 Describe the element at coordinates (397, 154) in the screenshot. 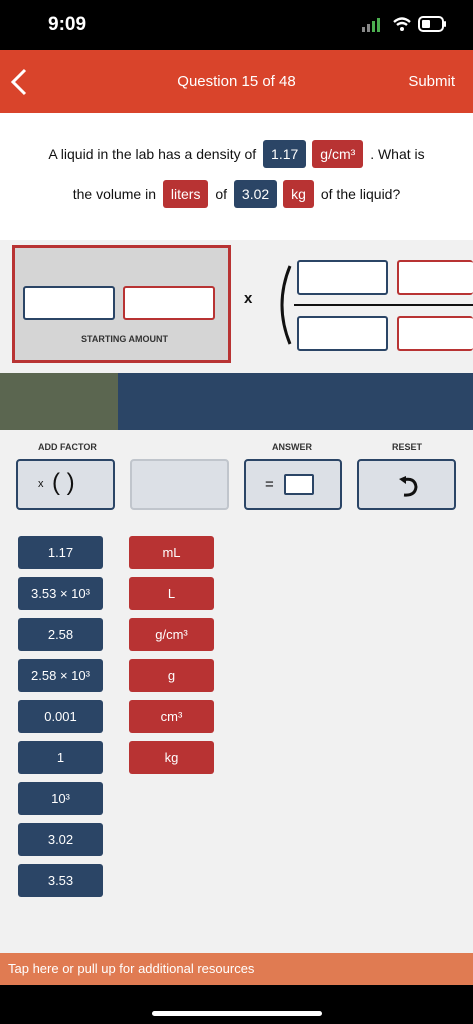

I see `question-text: . What is` at that location.